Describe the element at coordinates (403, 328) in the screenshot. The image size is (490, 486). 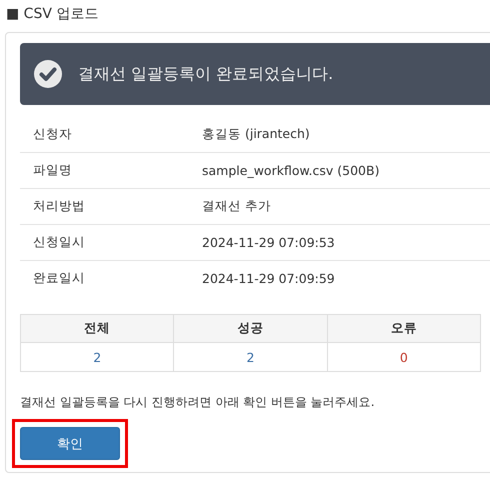
I see `column-header: 오류` at that location.